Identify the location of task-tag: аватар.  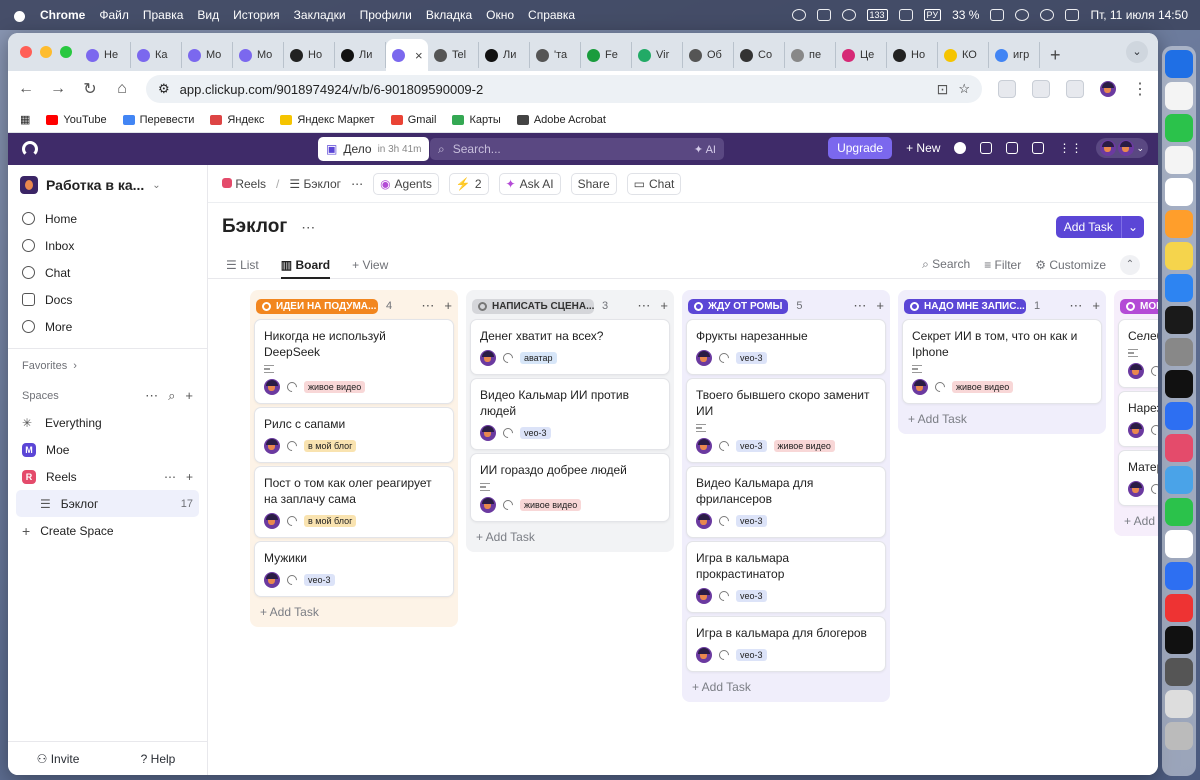
(538, 358).